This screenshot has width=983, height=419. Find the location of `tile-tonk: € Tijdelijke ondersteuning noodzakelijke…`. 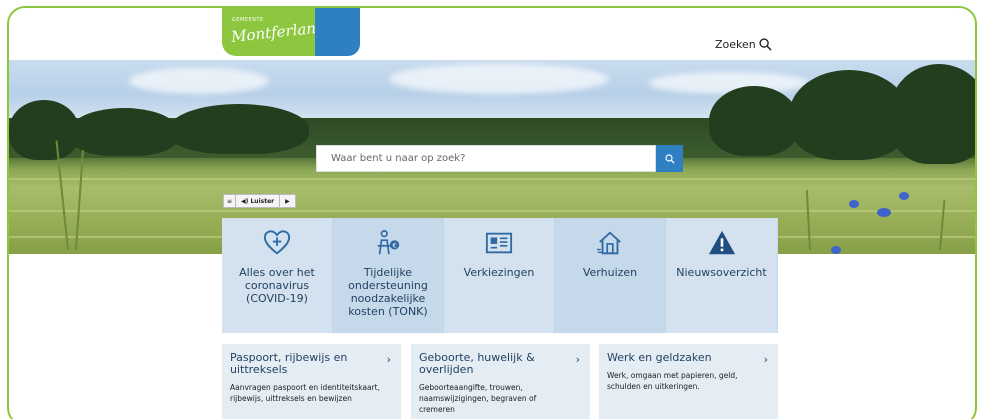

tile-tonk: € Tijdelijke ondersteuning noodzakelijke… is located at coordinates (388, 275).